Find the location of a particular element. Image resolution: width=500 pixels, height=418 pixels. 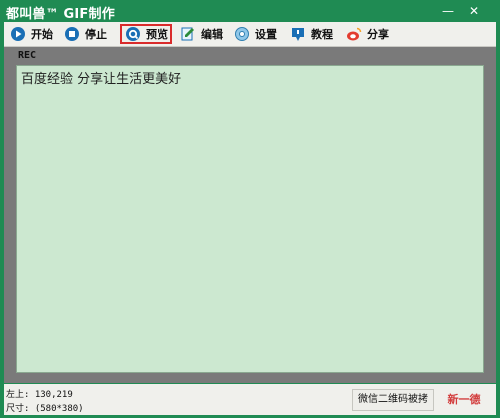

share-button: 分享 is located at coordinates (367, 34).